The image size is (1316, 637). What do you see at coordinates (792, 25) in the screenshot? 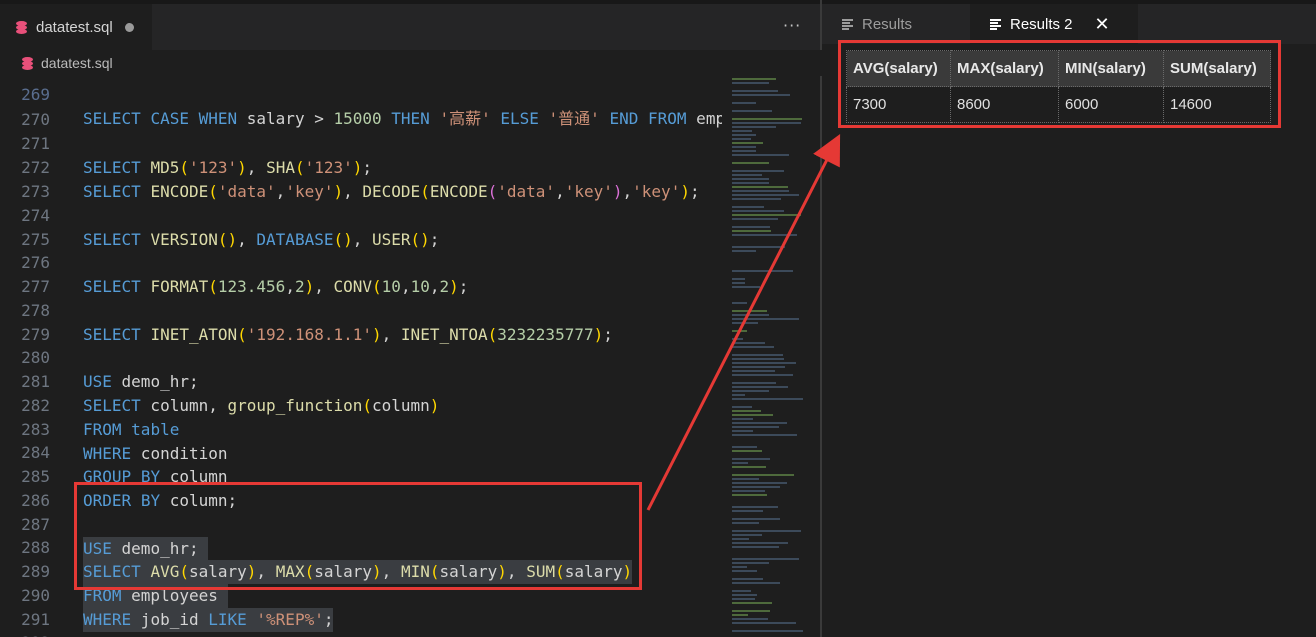
I see `more-actions-button: ···` at bounding box center [792, 25].